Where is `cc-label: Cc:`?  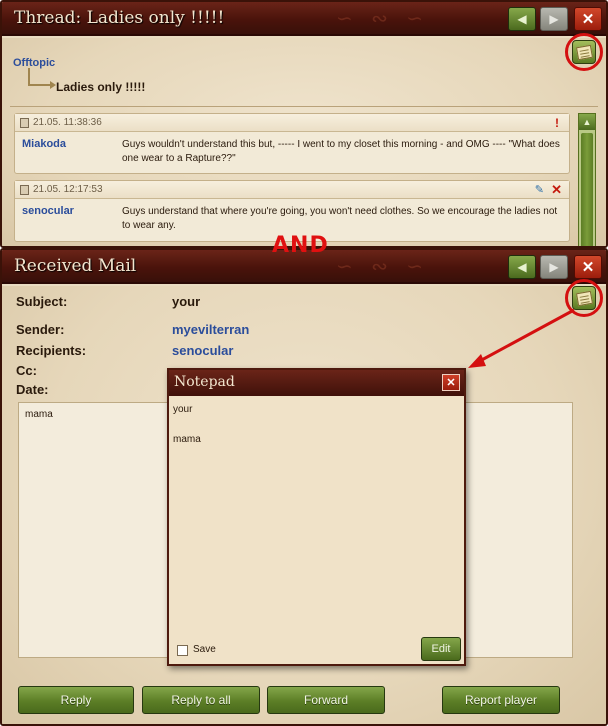 cc-label: Cc: is located at coordinates (26, 370).